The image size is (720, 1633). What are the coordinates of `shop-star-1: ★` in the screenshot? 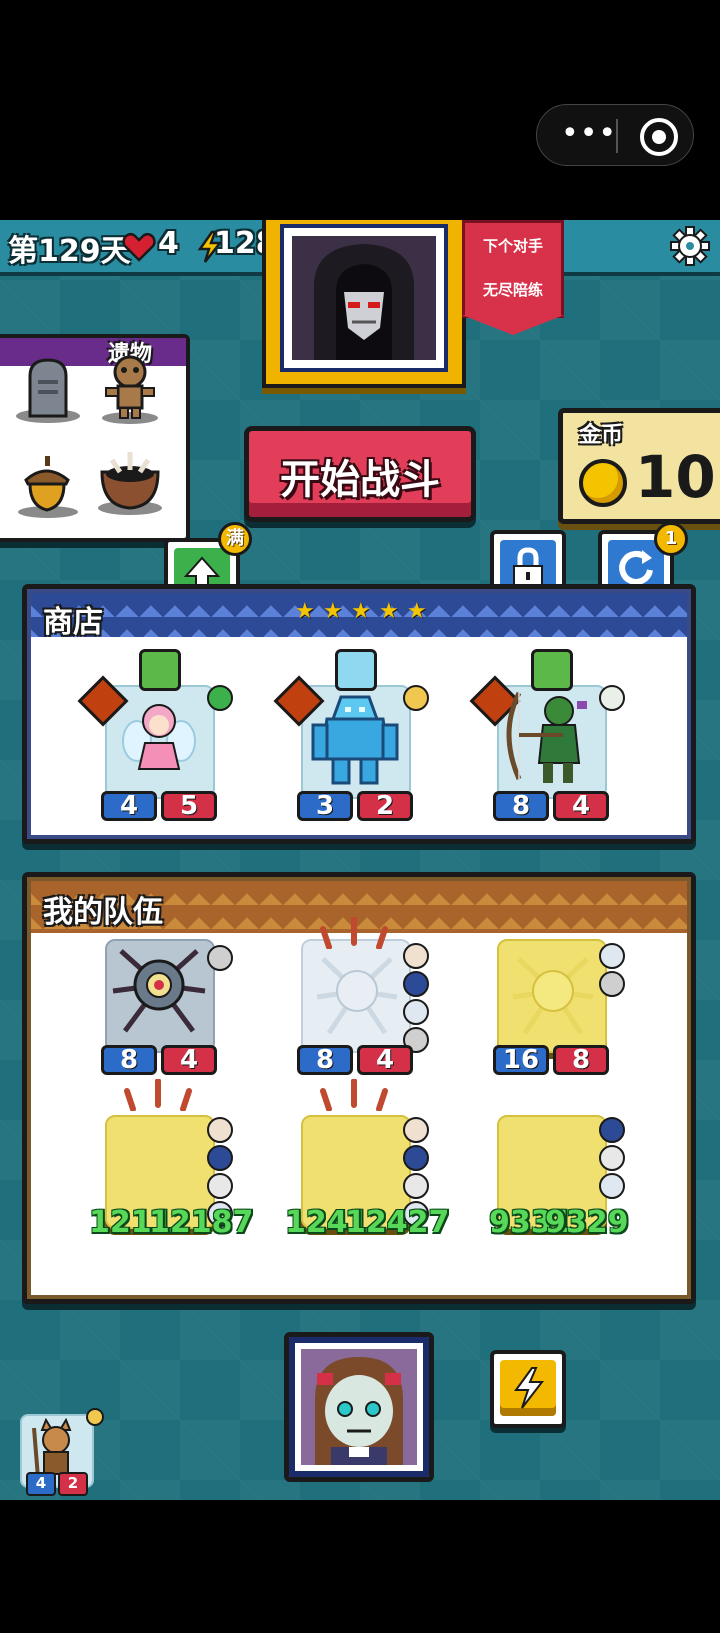 It's located at (305, 611).